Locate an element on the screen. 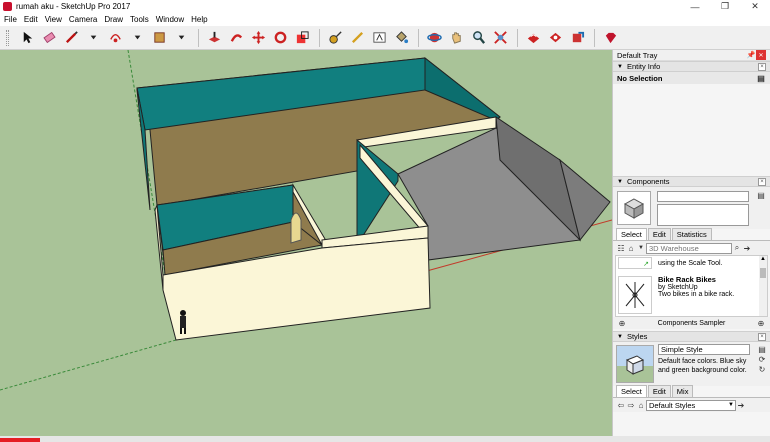  orbit-button is located at coordinates (434, 38).